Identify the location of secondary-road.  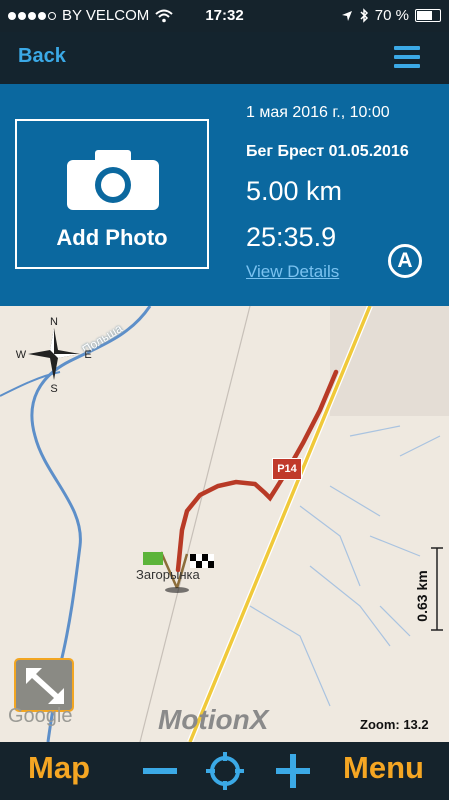
(195, 524).